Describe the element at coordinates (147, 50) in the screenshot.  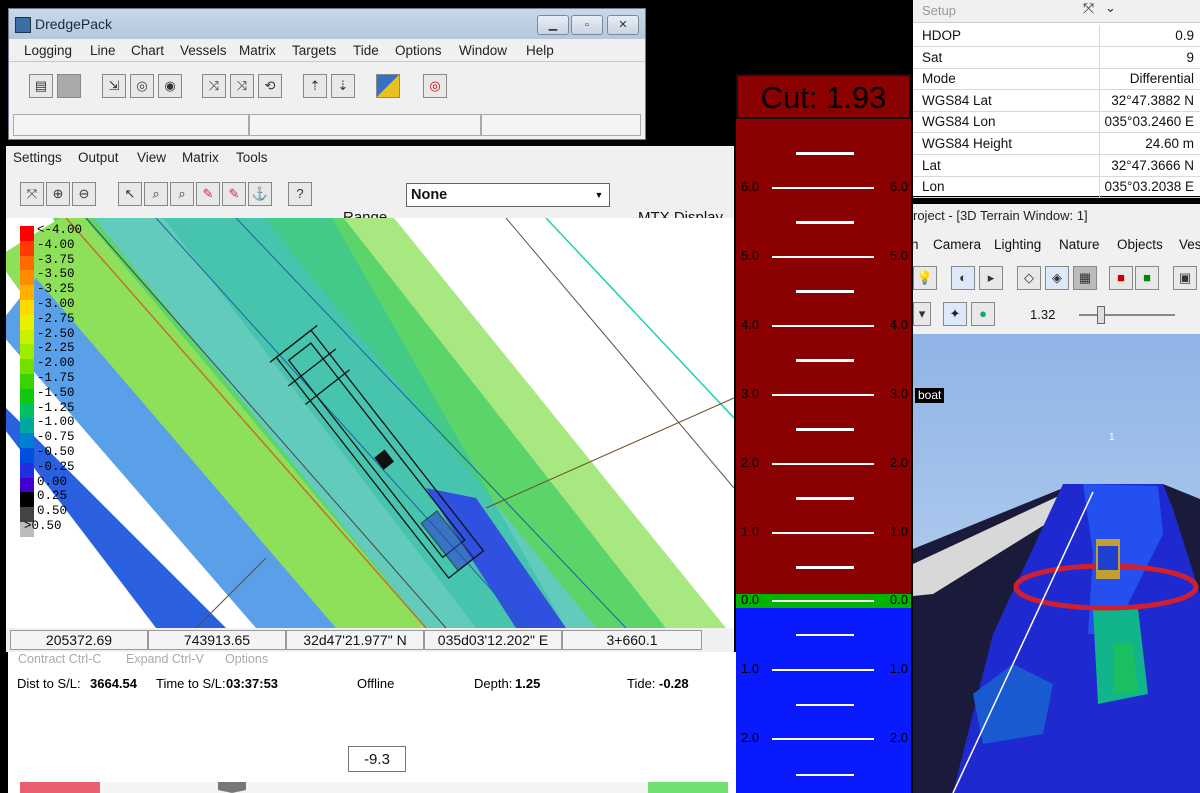
I see `menu-chart: Chart` at that location.